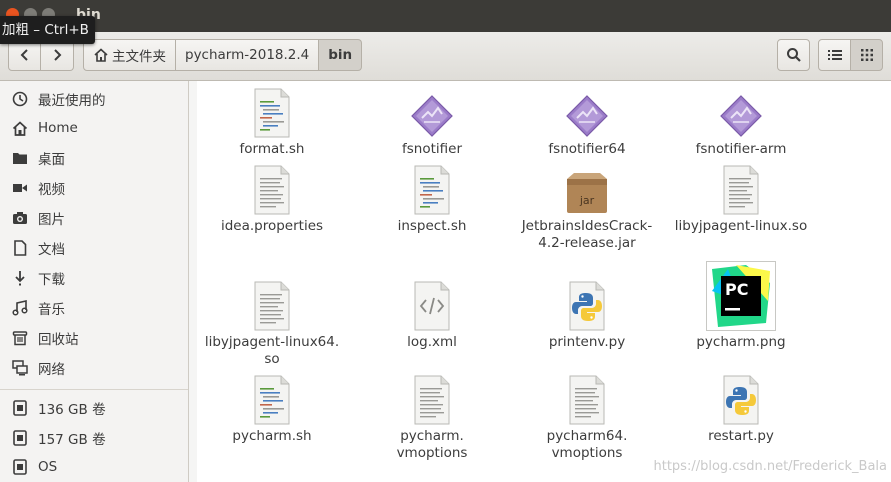  What do you see at coordinates (20, 99) in the screenshot?
I see `recent-icon` at bounding box center [20, 99].